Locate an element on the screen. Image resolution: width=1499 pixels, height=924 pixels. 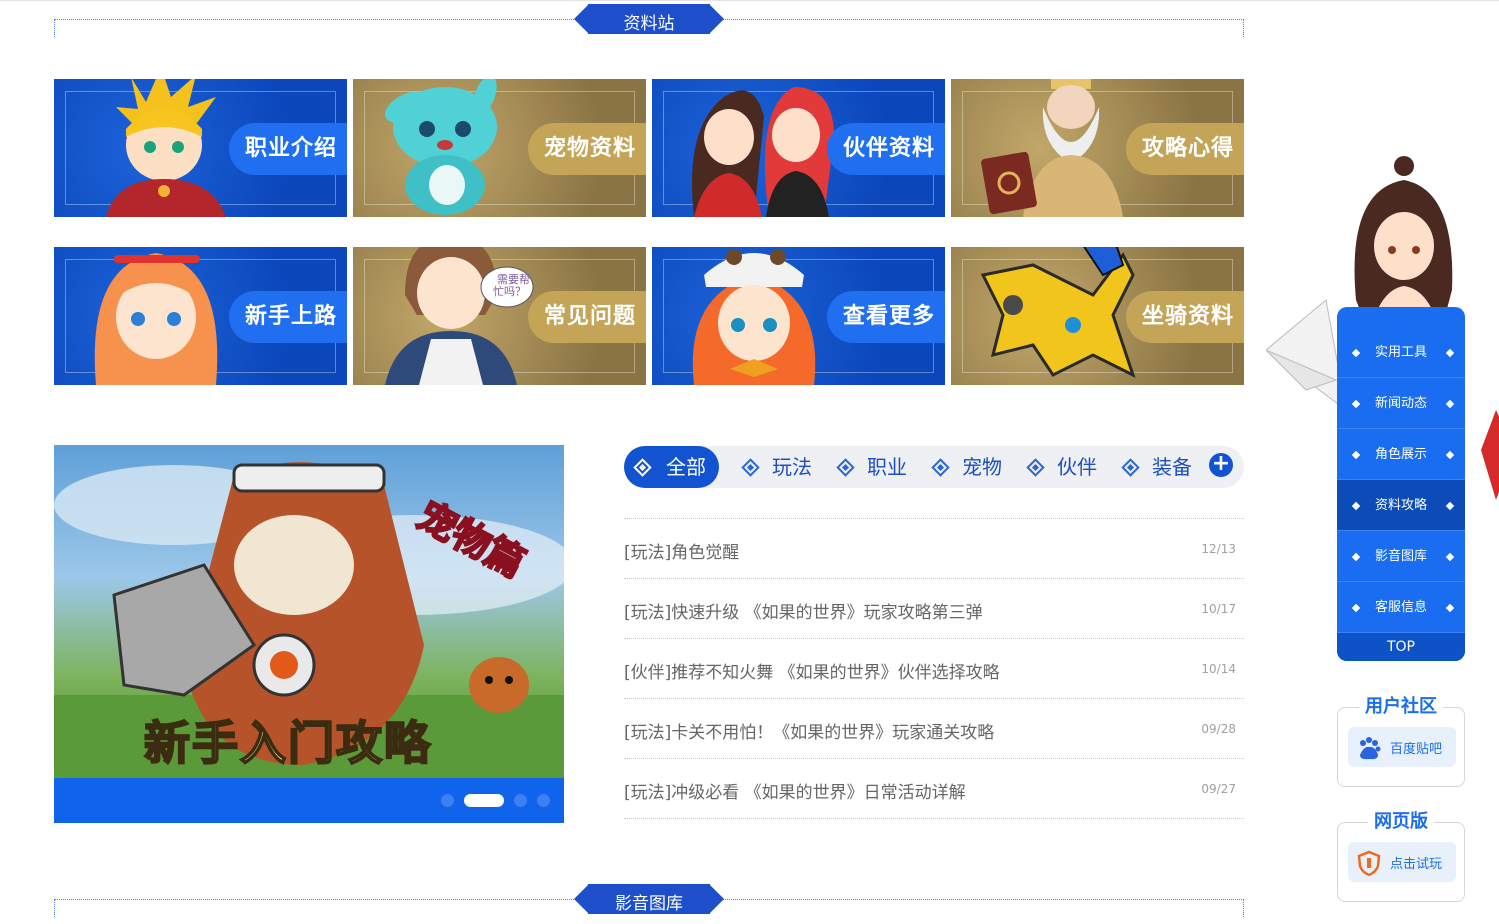
news-item: [伙伴]推荐不知火舞 《如果的世界》伙伴选择攻略 10/14 is located at coordinates (934, 669).